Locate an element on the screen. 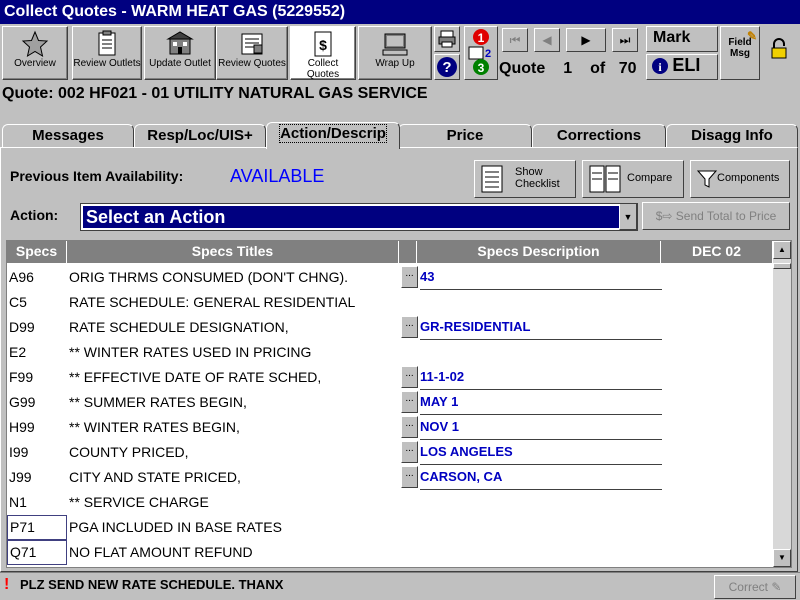  spec-description: LOS ANGELES is located at coordinates (541, 454).